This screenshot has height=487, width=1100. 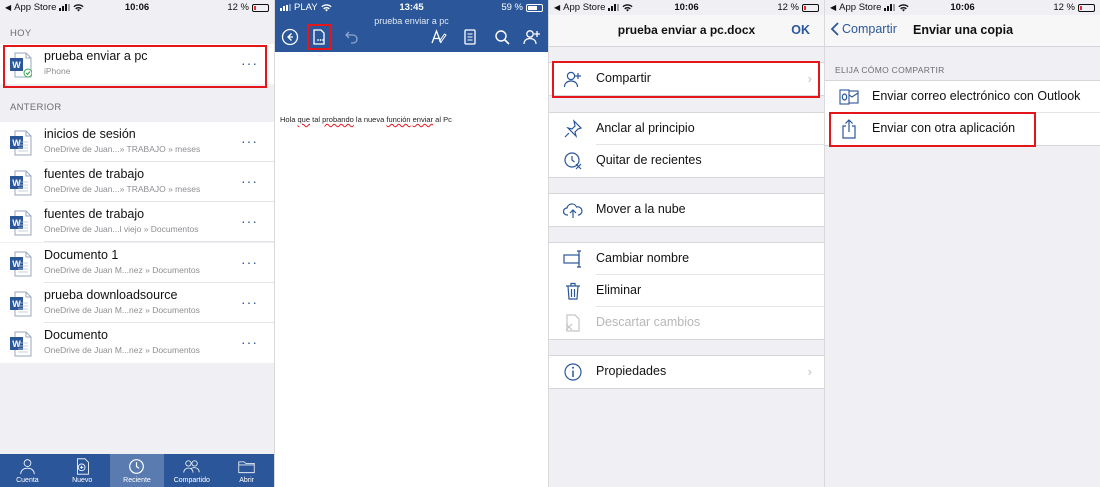 I want to click on new-doc-icon, so click(x=82, y=466).